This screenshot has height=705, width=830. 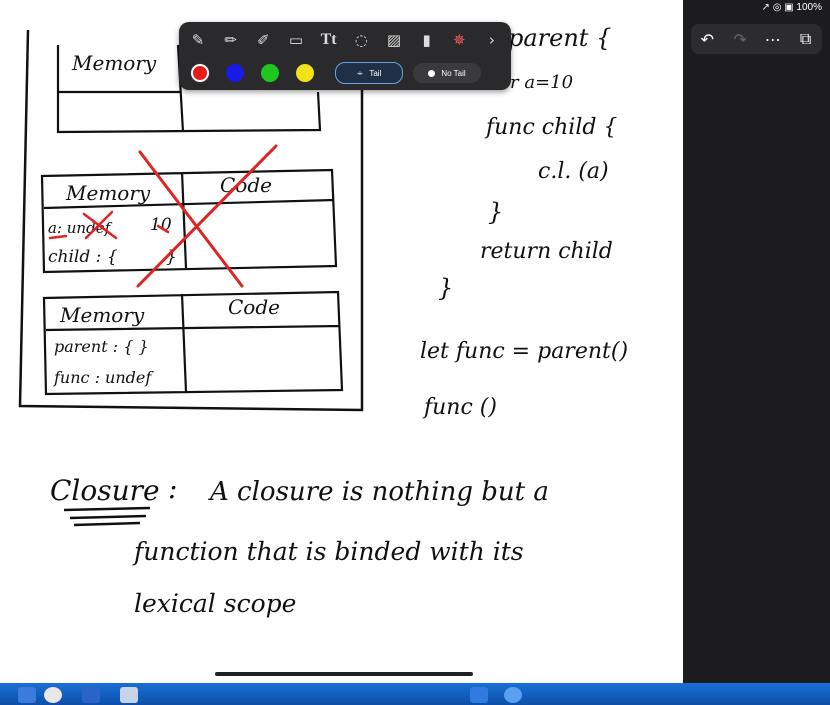 What do you see at coordinates (524, 351) in the screenshot?
I see `code-line8: let func = parent()` at bounding box center [524, 351].